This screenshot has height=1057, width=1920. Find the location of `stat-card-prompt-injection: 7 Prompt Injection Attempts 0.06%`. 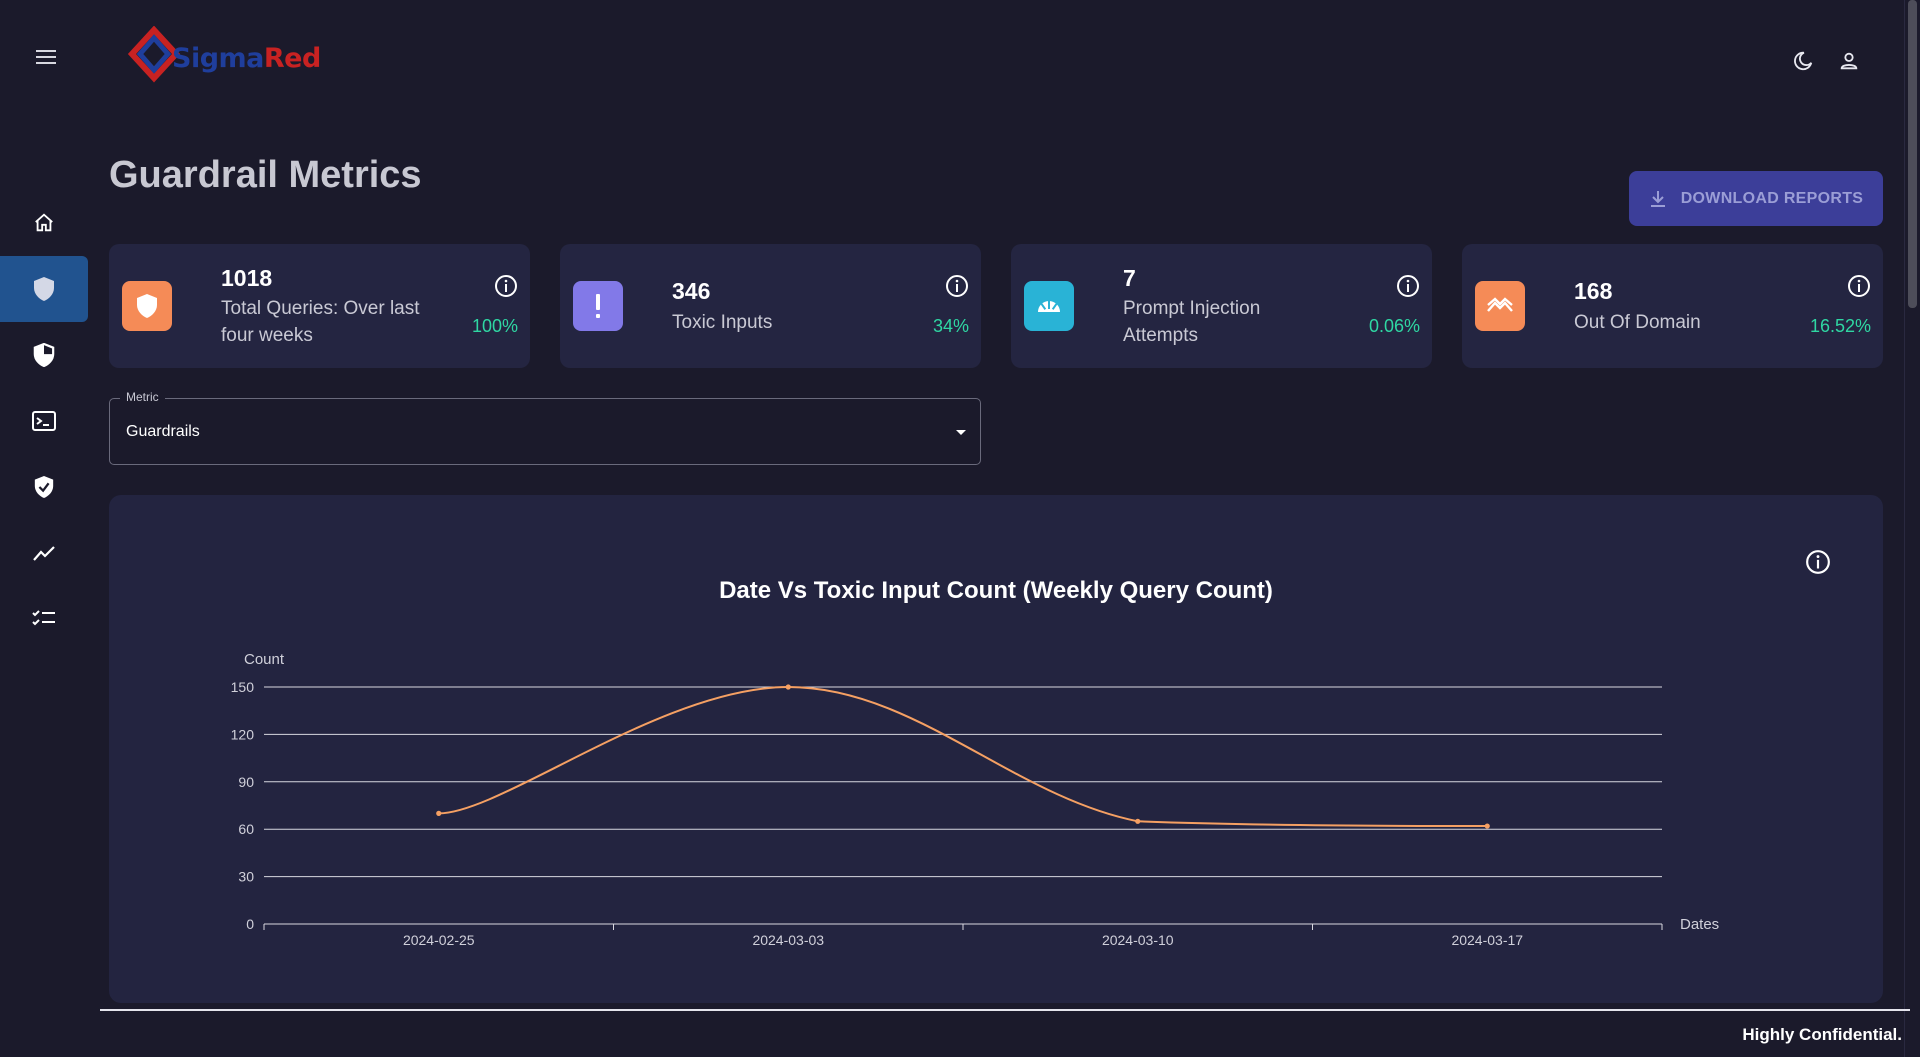

stat-card-prompt-injection: 7 Prompt Injection Attempts 0.06% is located at coordinates (1221, 306).